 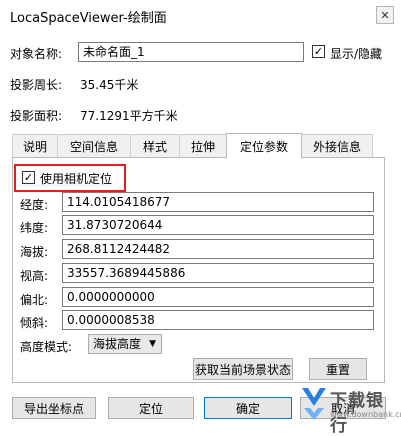 What do you see at coordinates (218, 225) in the screenshot?
I see `latitude-input: 31.8730720644` at bounding box center [218, 225].